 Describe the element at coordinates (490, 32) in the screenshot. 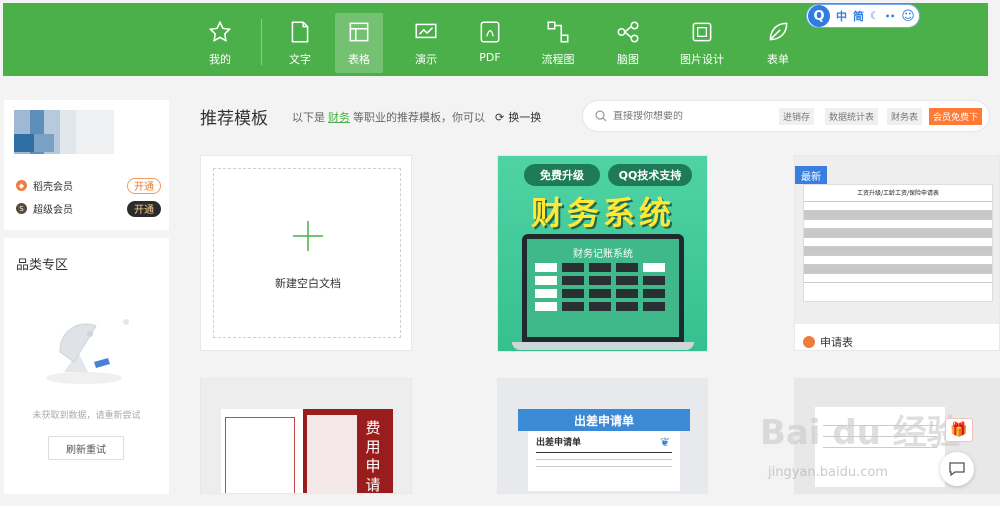

I see `pdf-icon` at that location.